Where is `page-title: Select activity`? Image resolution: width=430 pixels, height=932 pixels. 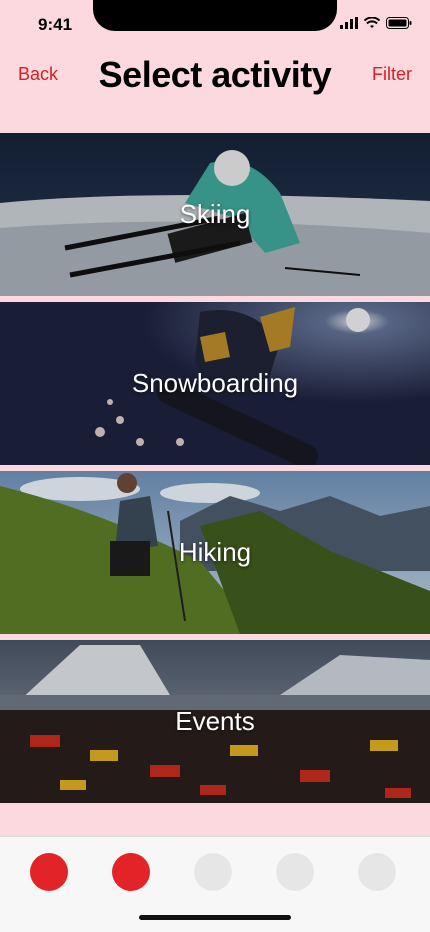 page-title: Select activity is located at coordinates (215, 74).